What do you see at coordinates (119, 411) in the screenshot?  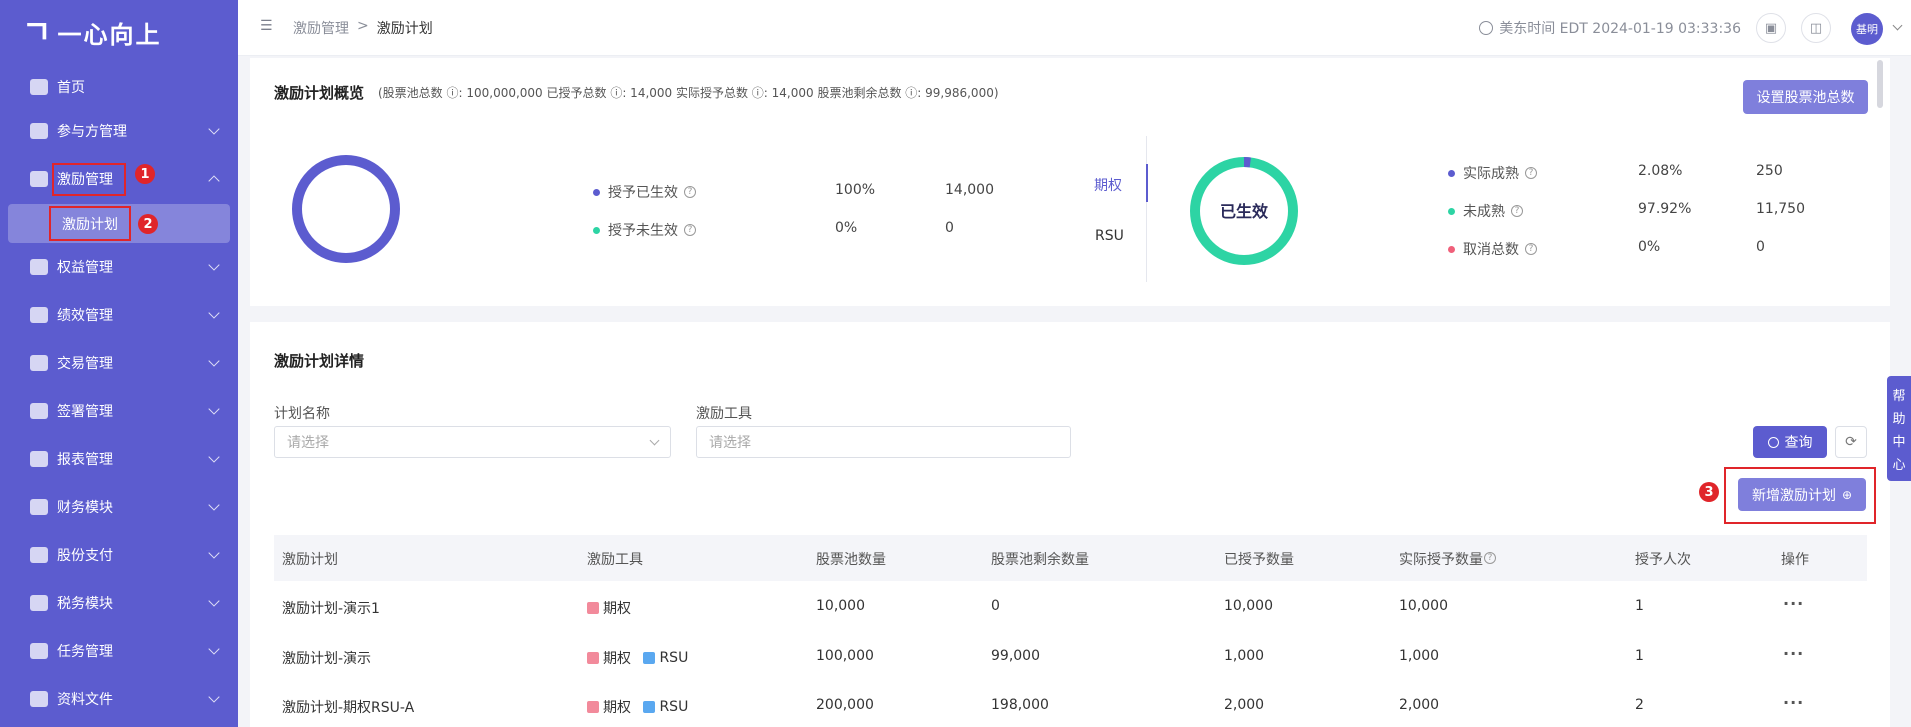 I see `sidebar-item-signing: 签署管理` at bounding box center [119, 411].